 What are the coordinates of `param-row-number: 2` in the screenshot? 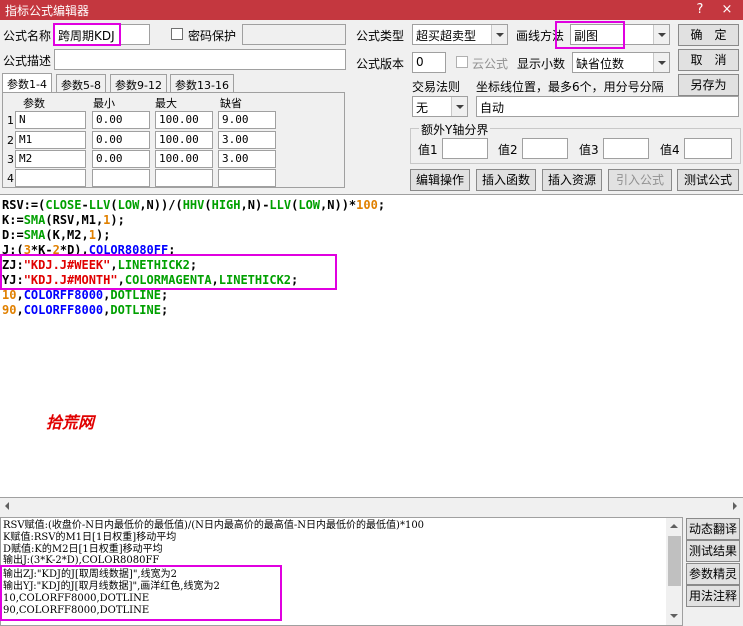 It's located at (10, 140).